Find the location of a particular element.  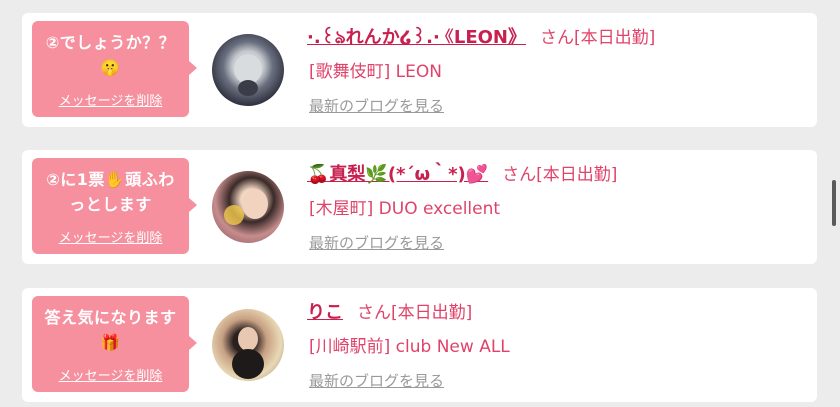

cast-name-line: ·.꒰ঌれんか໒꒱.·《LEON》 さん[本日出勤] is located at coordinates (481, 38).